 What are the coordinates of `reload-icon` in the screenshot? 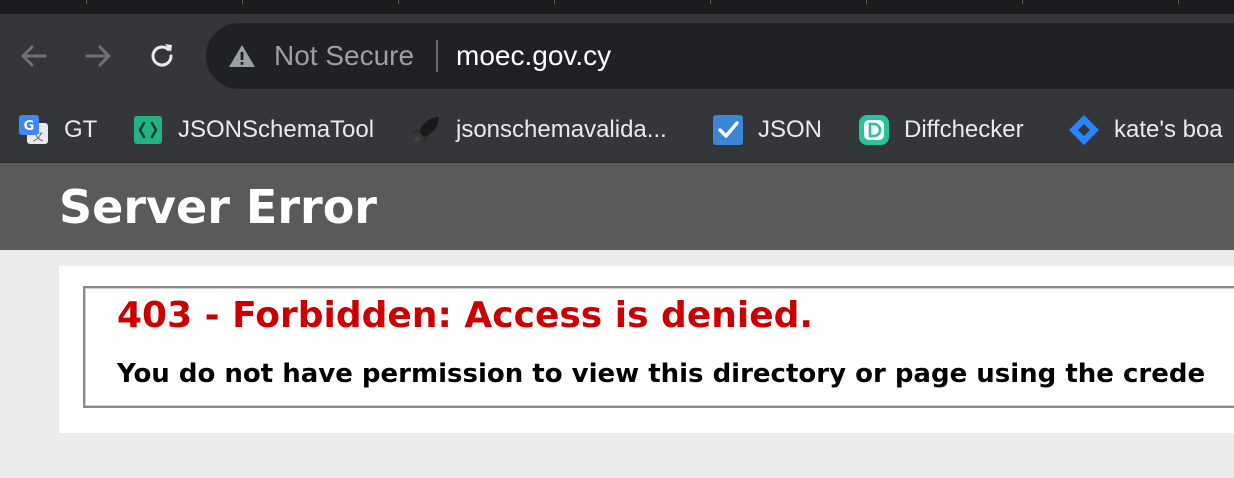 It's located at (162, 55).